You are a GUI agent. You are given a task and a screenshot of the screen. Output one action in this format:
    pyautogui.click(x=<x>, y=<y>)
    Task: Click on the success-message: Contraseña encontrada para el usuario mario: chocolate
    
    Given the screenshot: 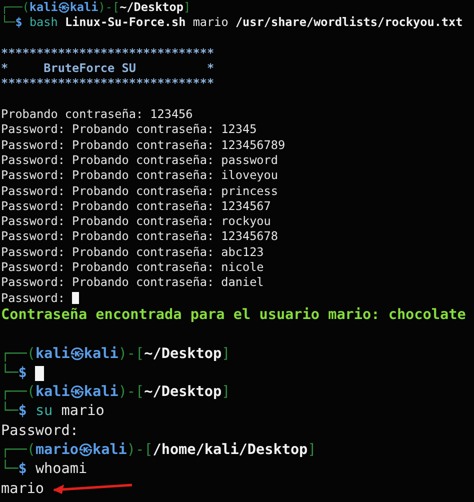 What is the action you would take?
    pyautogui.click(x=233, y=315)
    